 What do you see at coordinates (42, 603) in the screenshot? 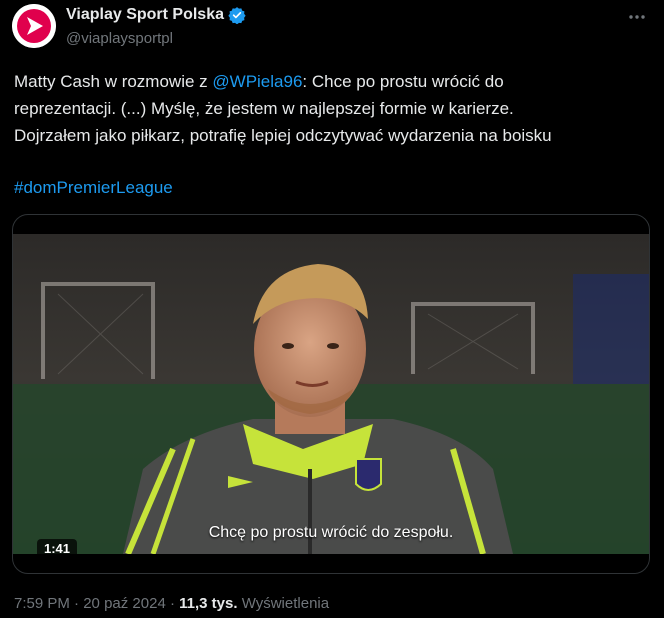
I see `tweet-time: 7:59 PM` at bounding box center [42, 603].